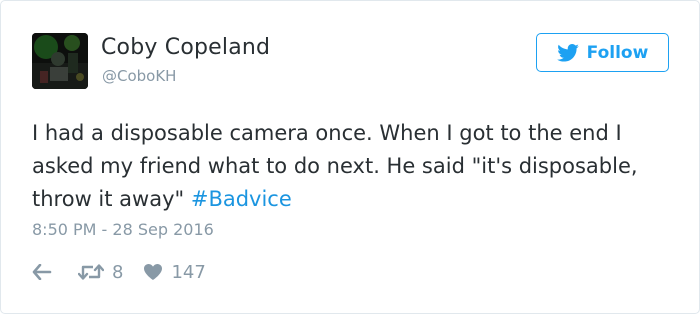 This screenshot has width=700, height=314. I want to click on retweet-button: 8, so click(100, 272).